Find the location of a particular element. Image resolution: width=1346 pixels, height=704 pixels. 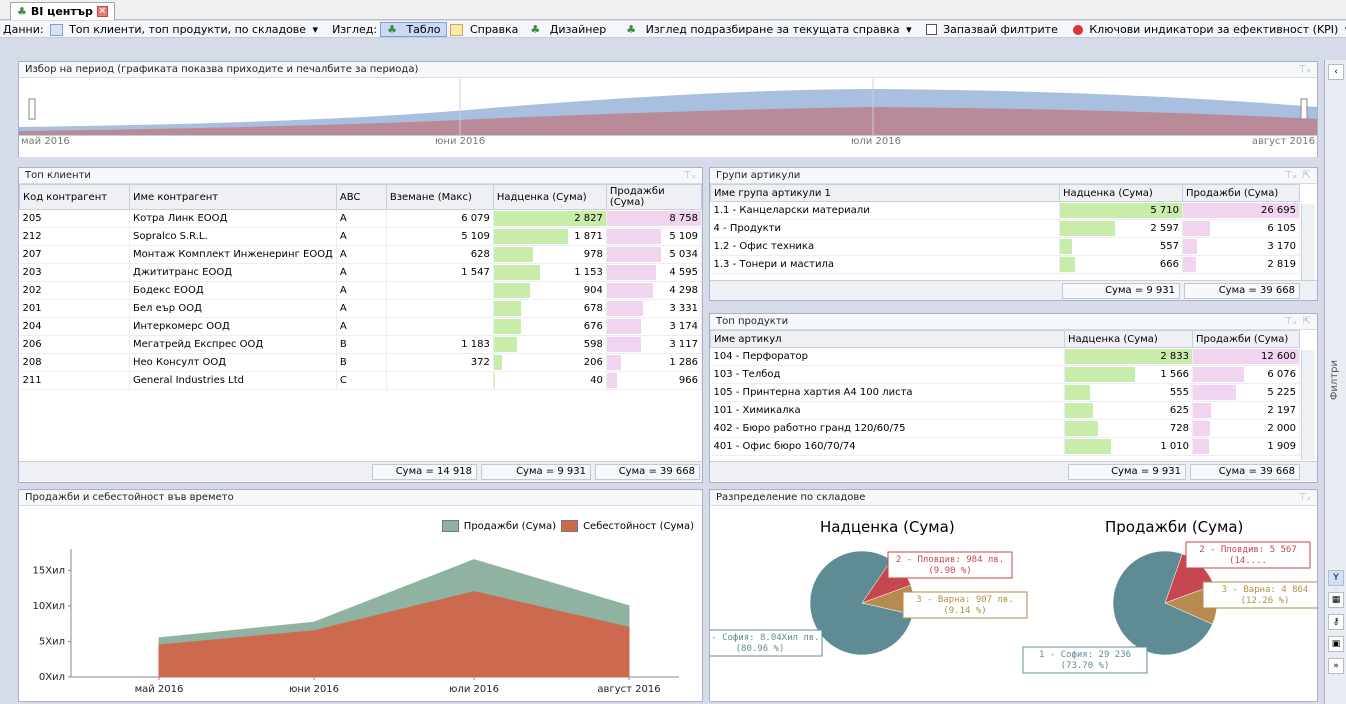

table-row: 212 Sopralco S.R.L. A 5 109 1 871 5 109 is located at coordinates (361, 236).